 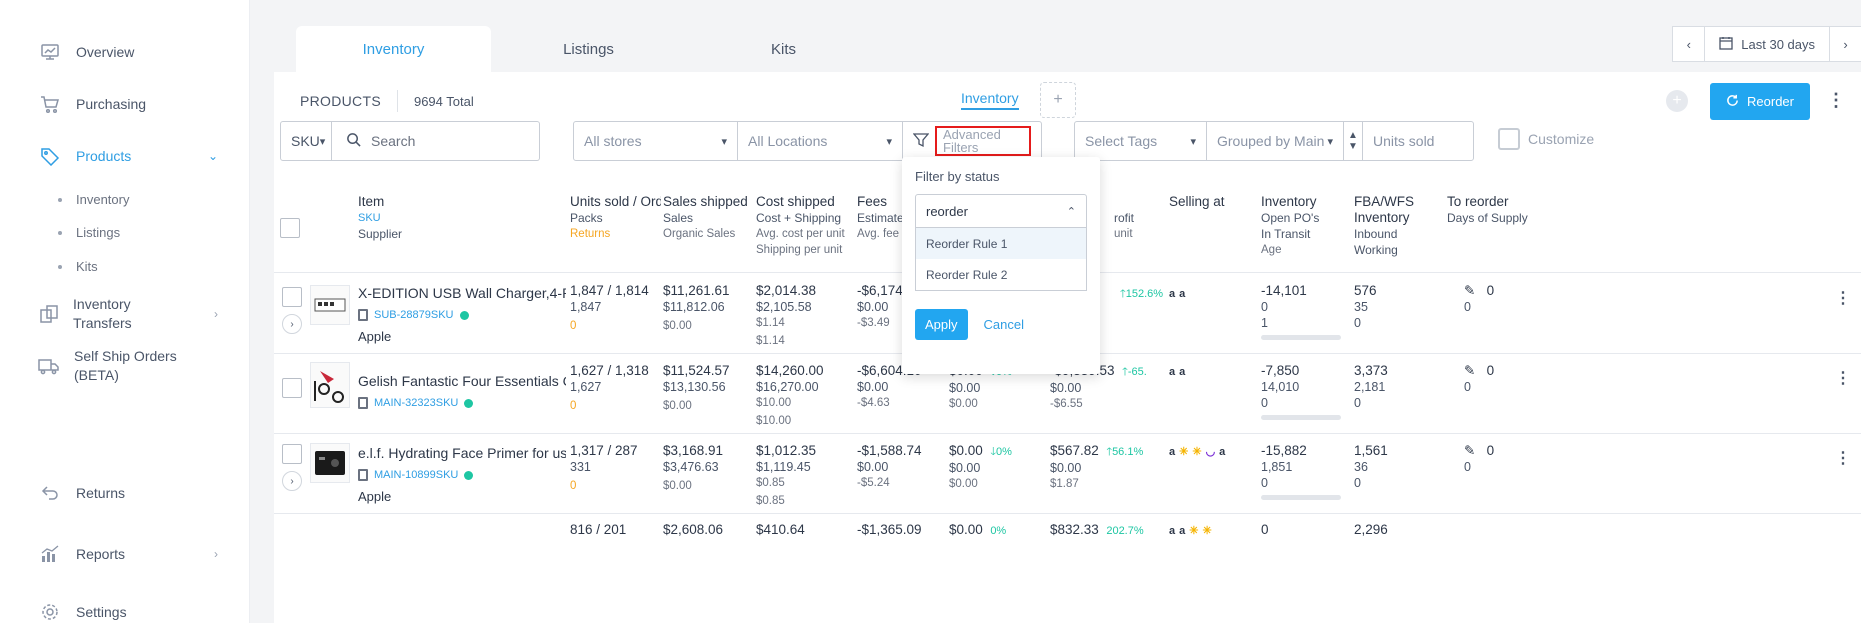 What do you see at coordinates (1284, 290) in the screenshot?
I see `inventory-value: -14,101` at bounding box center [1284, 290].